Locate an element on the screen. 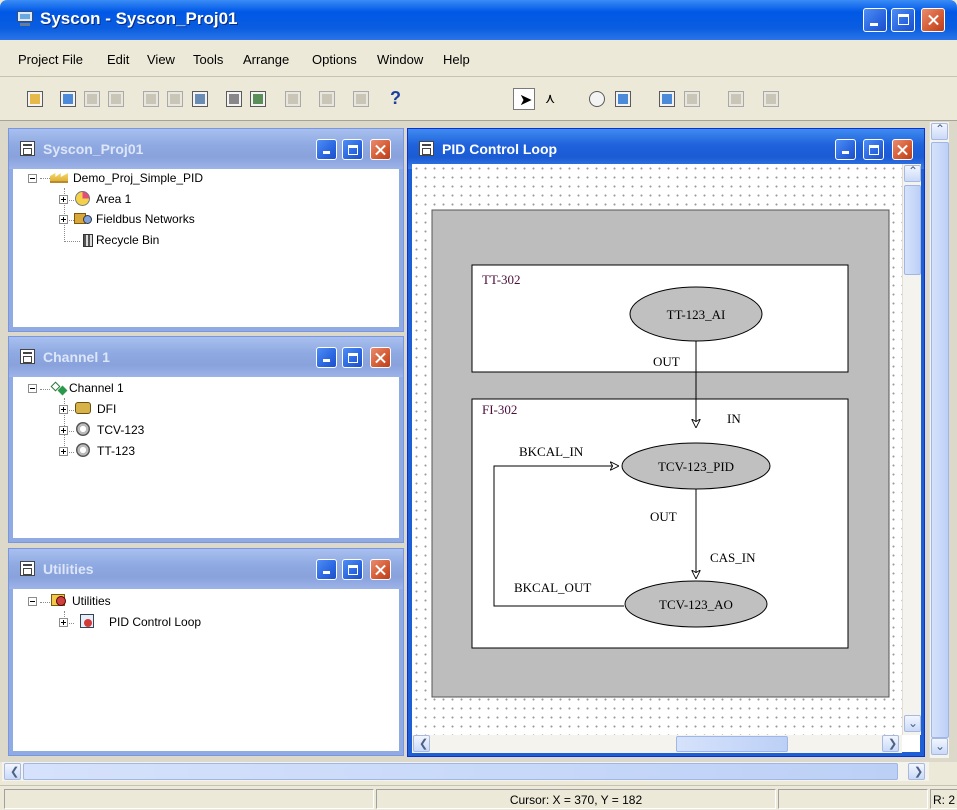 The height and width of the screenshot is (810, 957). maximize-button is located at coordinates (903, 20).